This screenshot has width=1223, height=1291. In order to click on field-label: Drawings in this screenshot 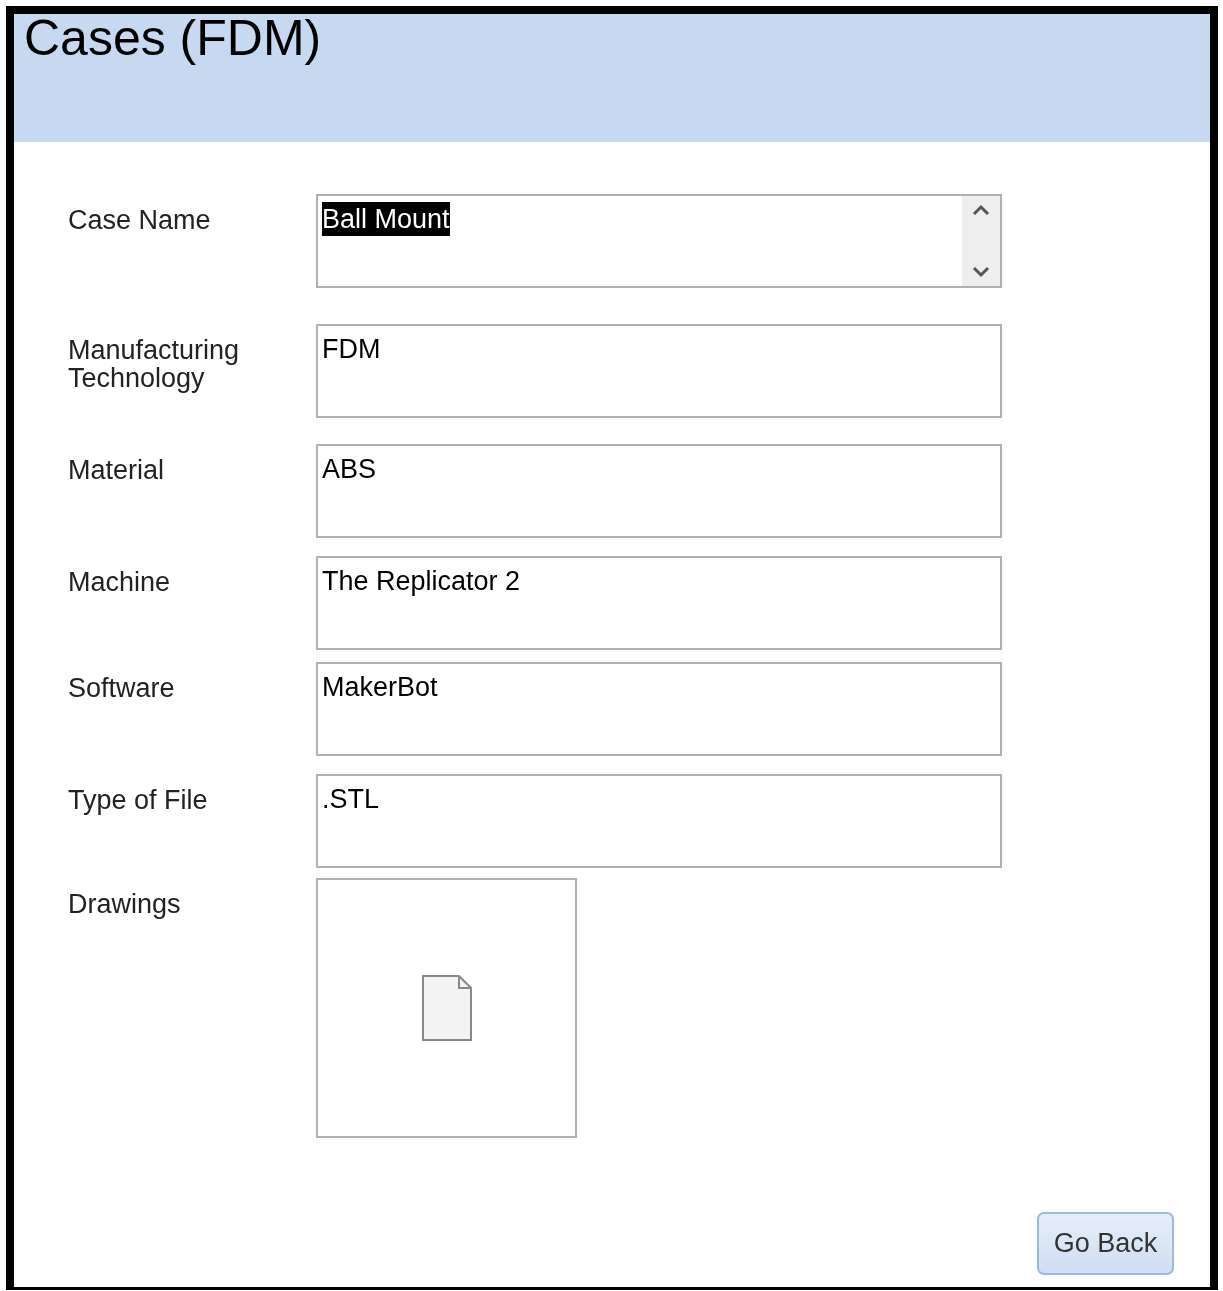, I will do `click(125, 904)`.